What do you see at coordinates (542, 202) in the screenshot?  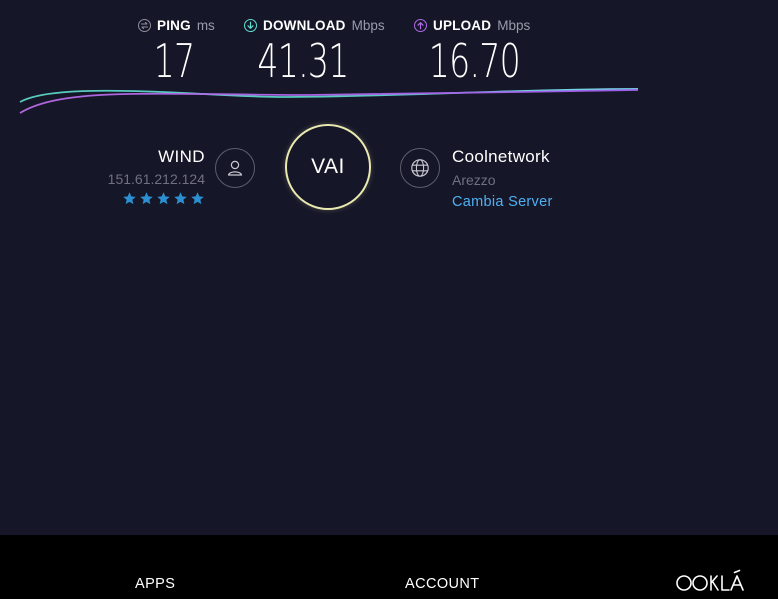 I see `change-server-link: Cambia Server` at bounding box center [542, 202].